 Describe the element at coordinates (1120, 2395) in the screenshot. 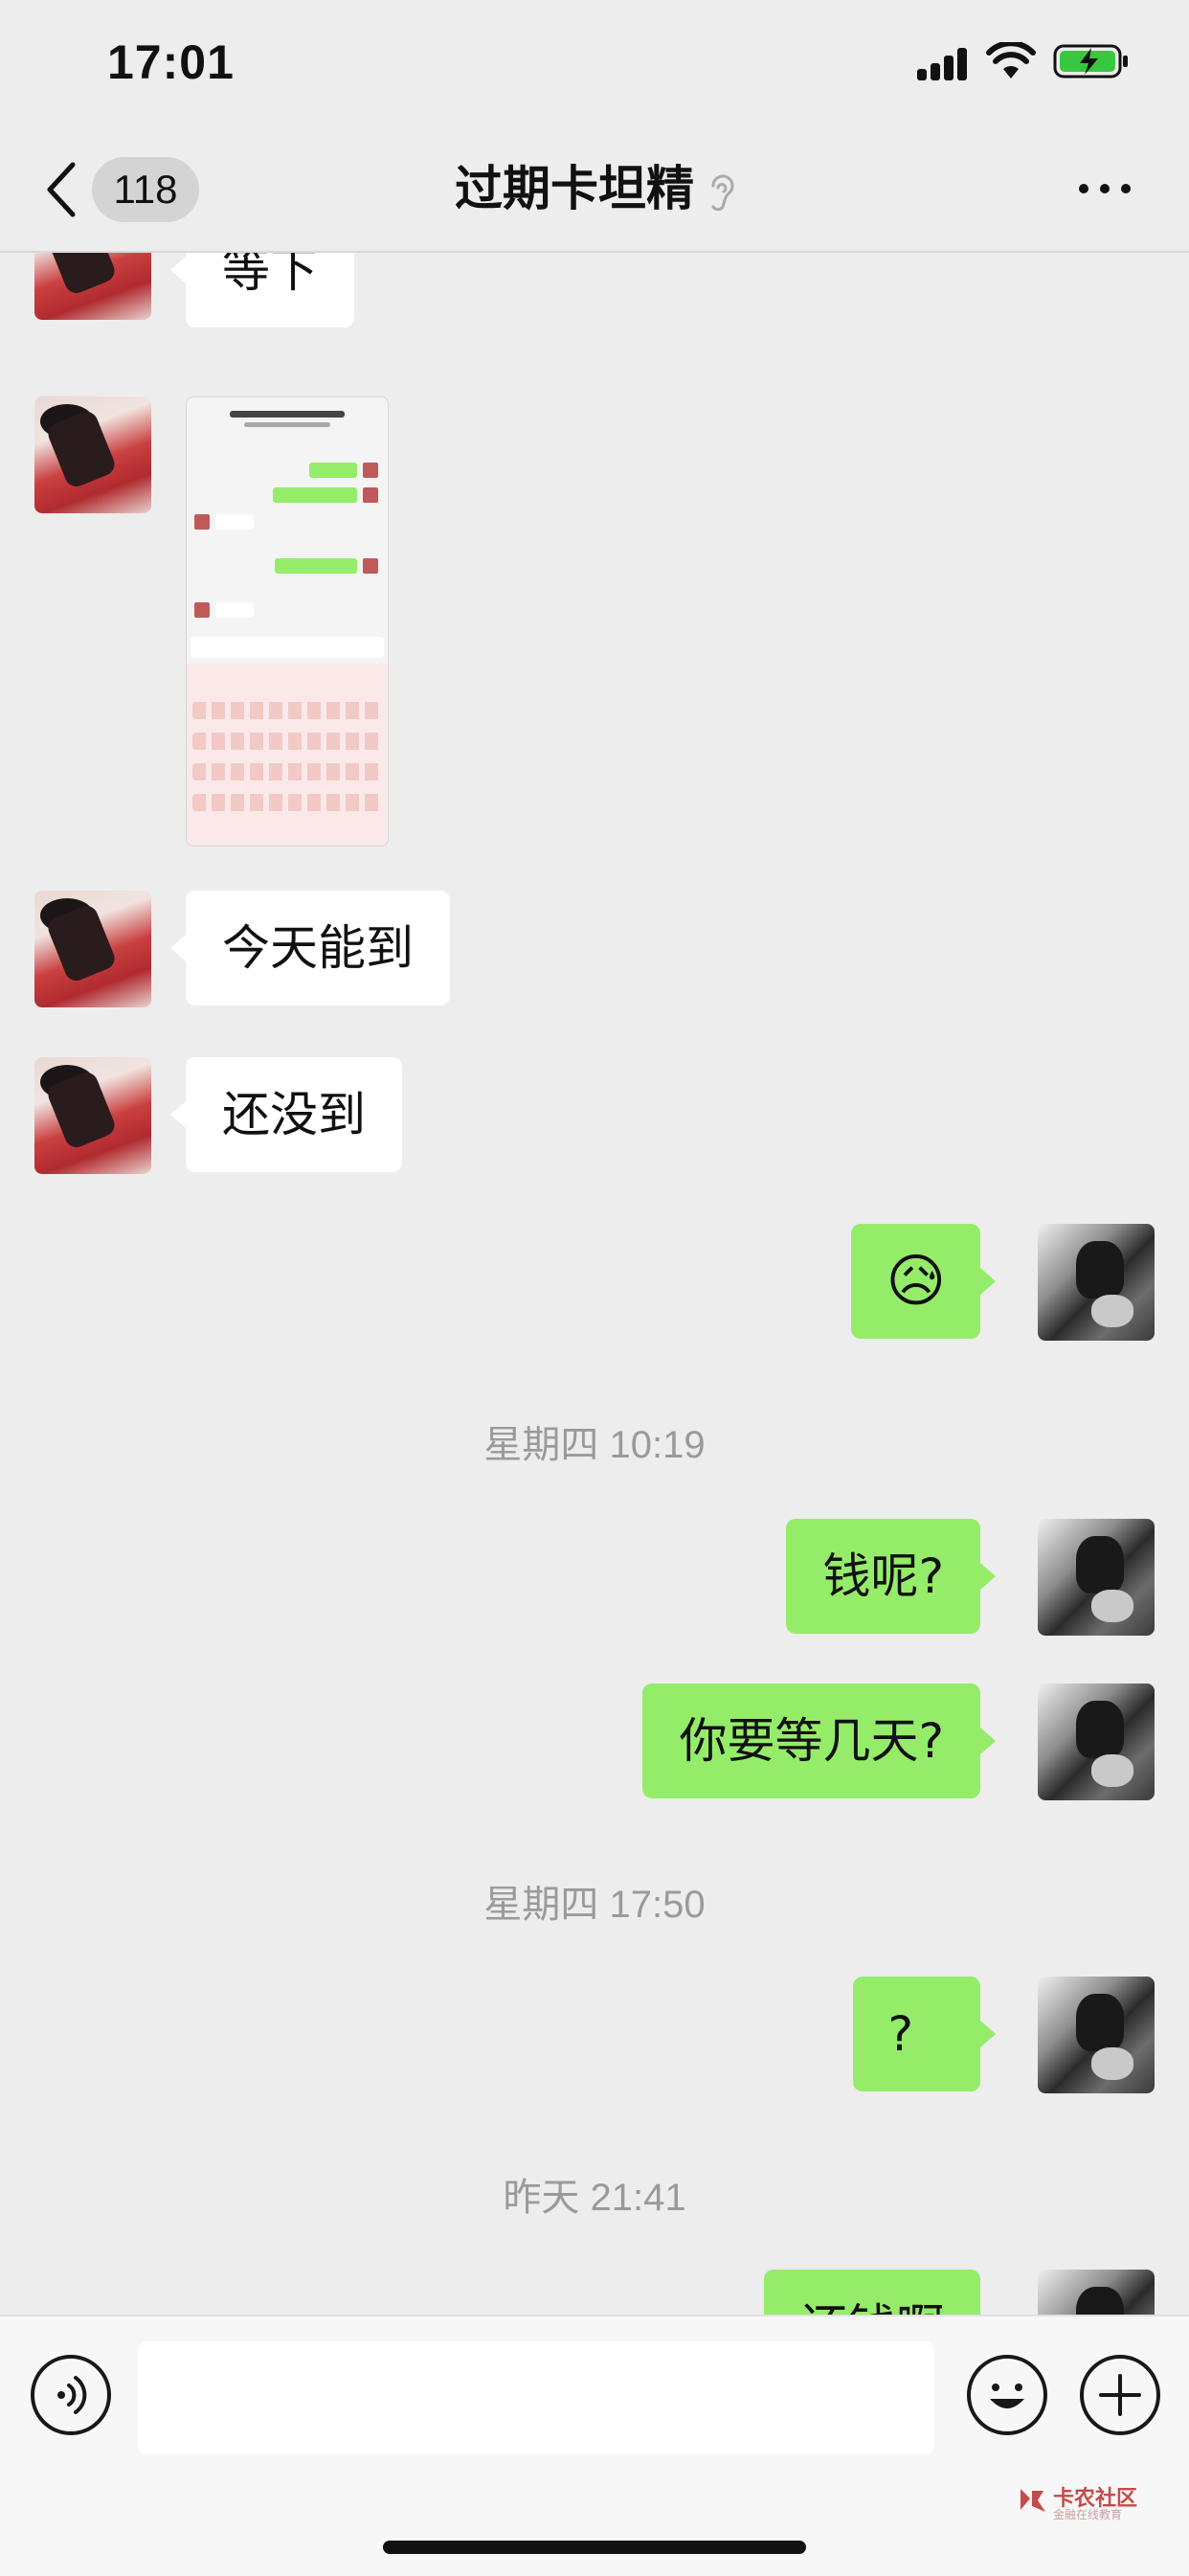

I see `add-attachment-icon` at that location.